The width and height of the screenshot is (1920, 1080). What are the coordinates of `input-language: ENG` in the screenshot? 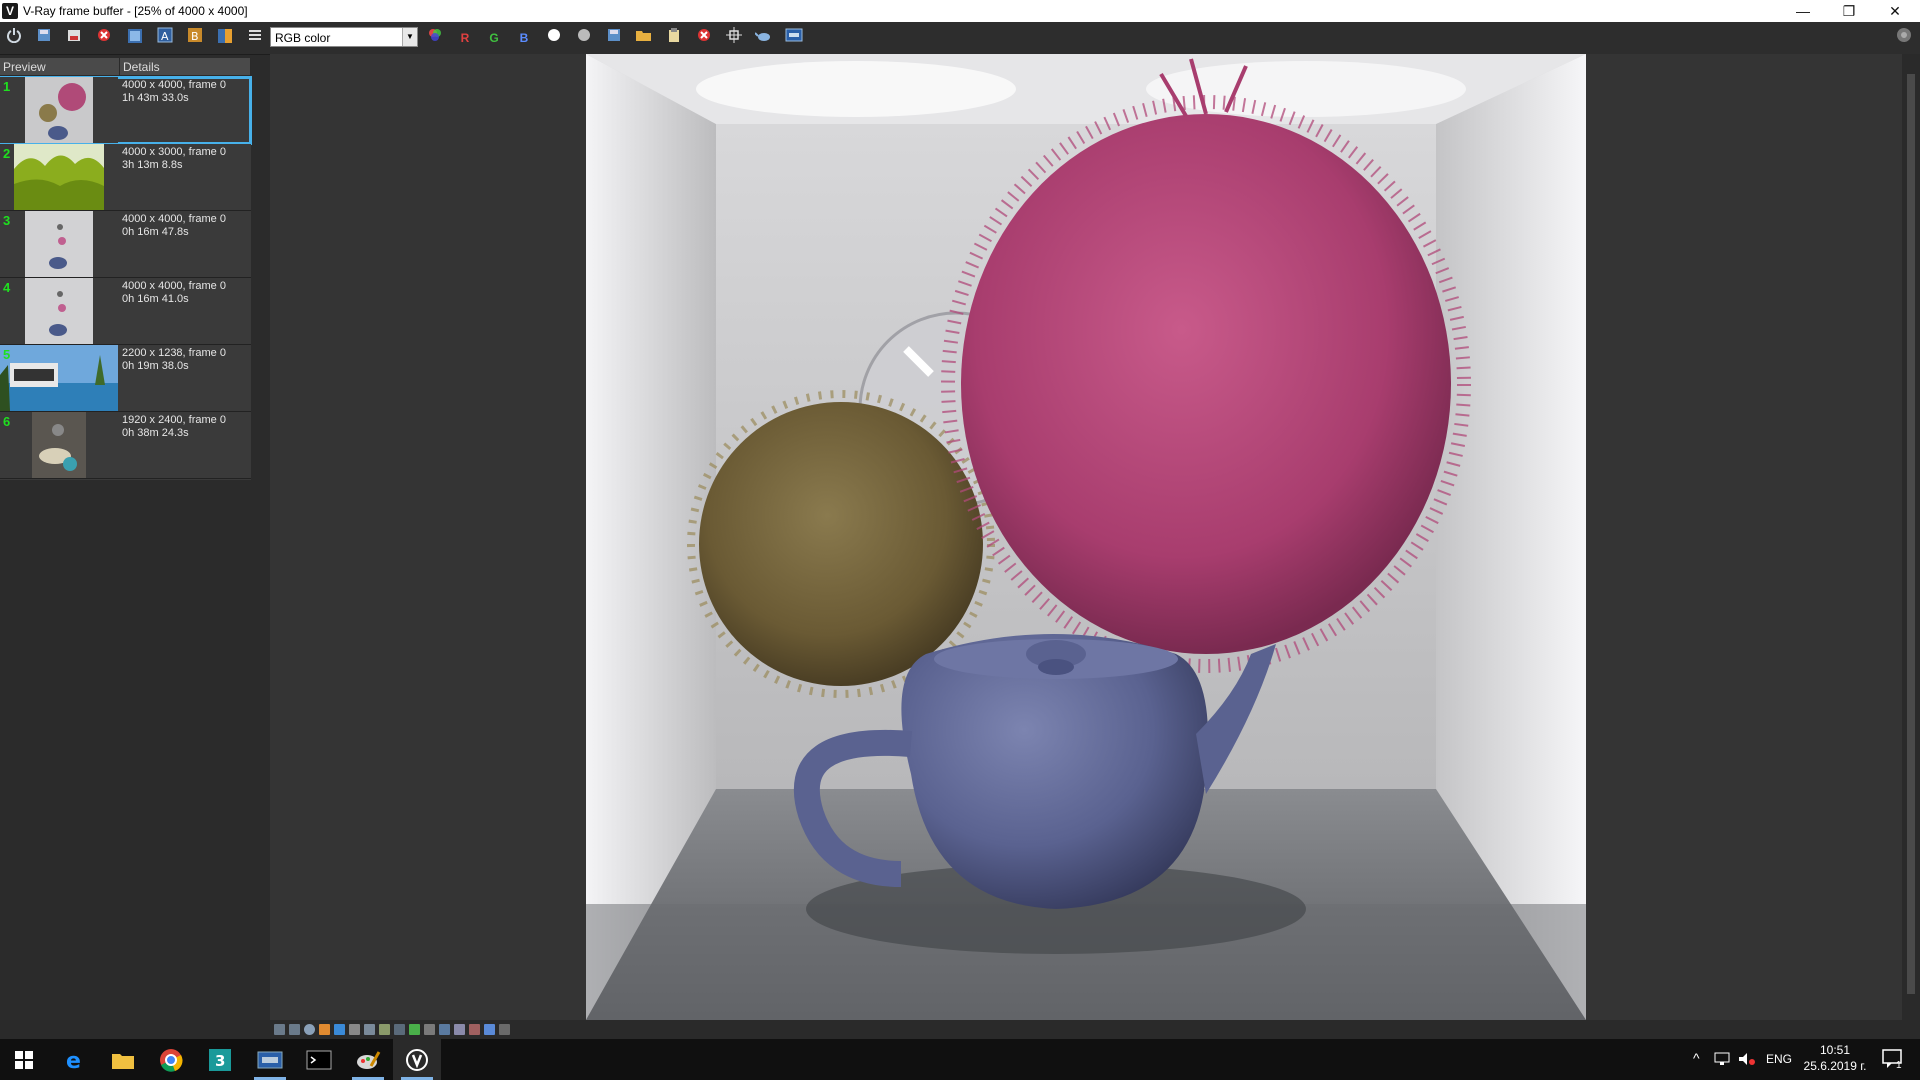 It's located at (1779, 1059).